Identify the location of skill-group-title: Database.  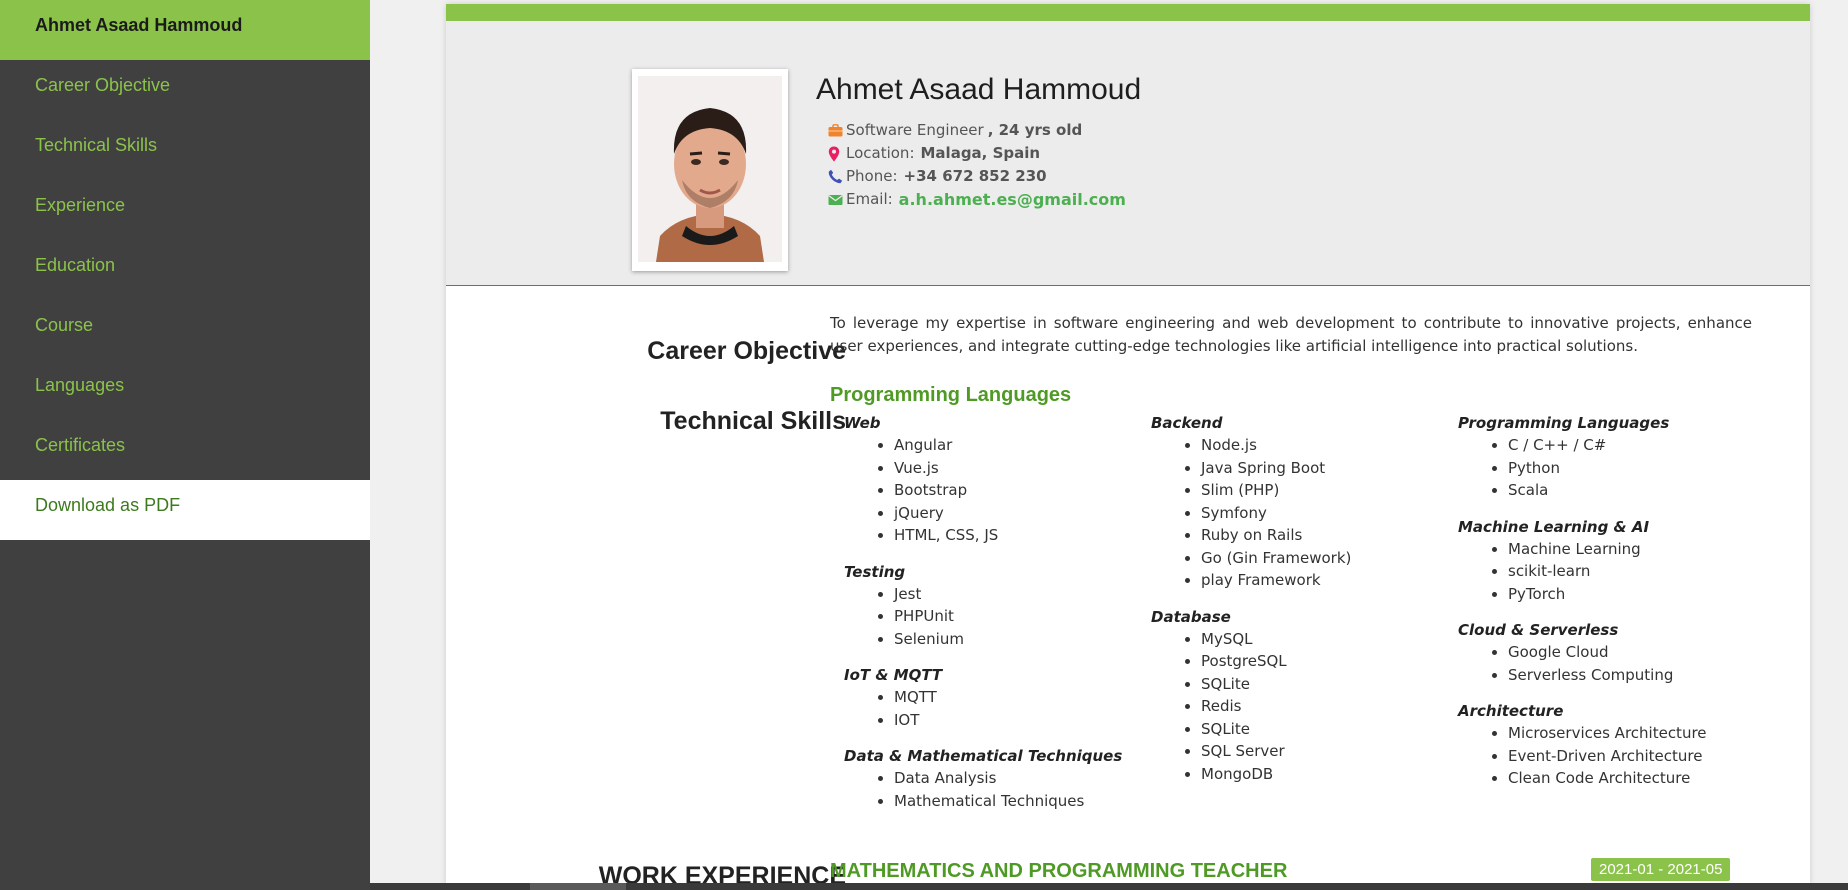
(1191, 616).